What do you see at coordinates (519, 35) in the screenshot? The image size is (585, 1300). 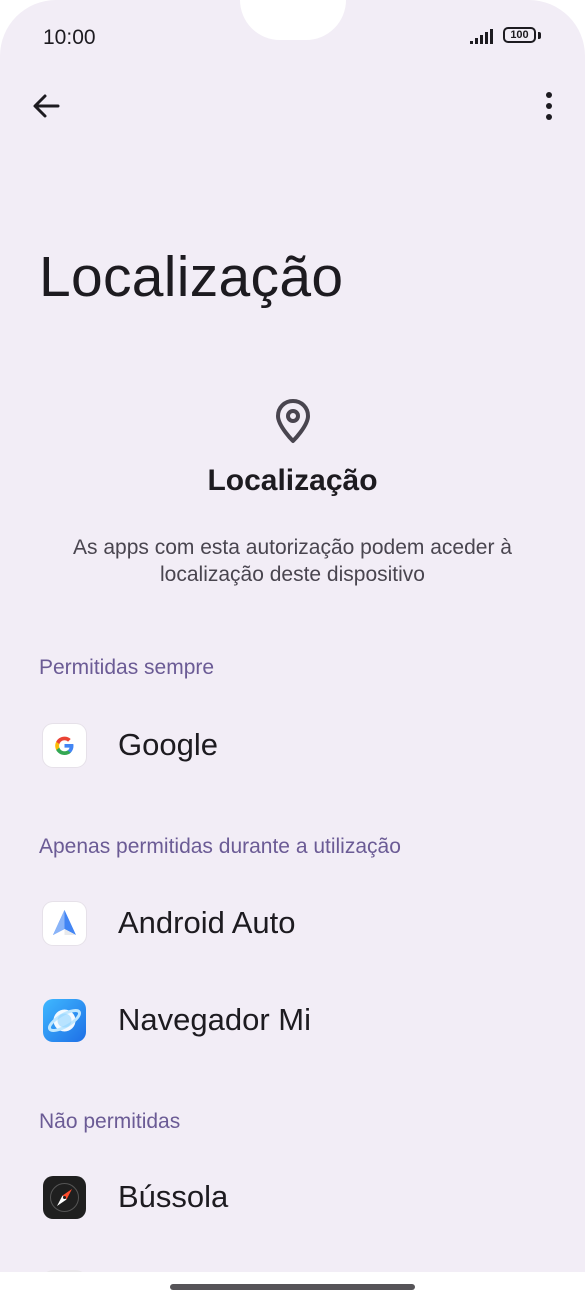 I see `battery-icon: 100` at bounding box center [519, 35].